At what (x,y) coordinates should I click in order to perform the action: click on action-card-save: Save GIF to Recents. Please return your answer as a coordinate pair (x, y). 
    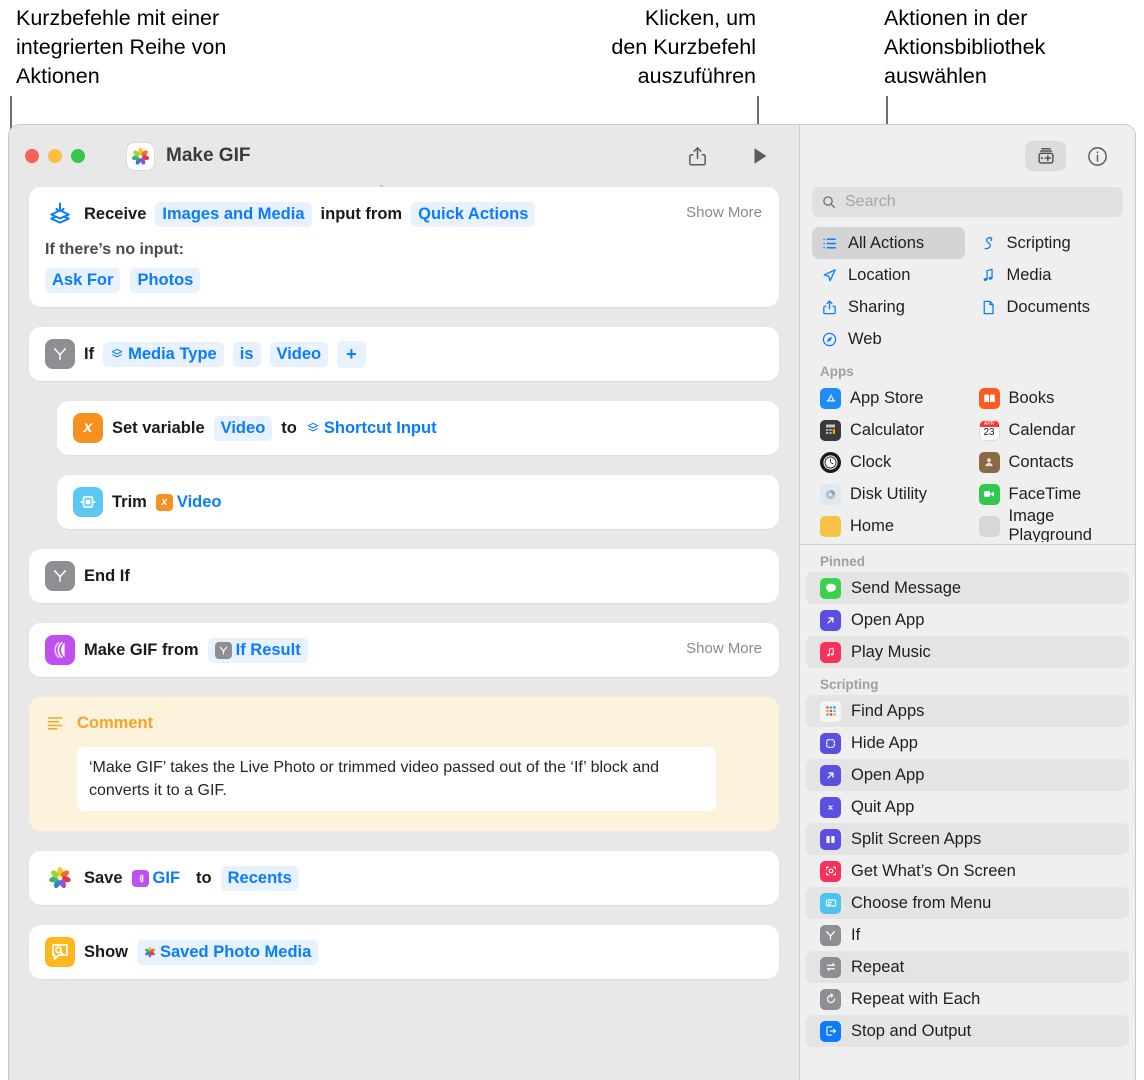
    Looking at the image, I should click on (404, 878).